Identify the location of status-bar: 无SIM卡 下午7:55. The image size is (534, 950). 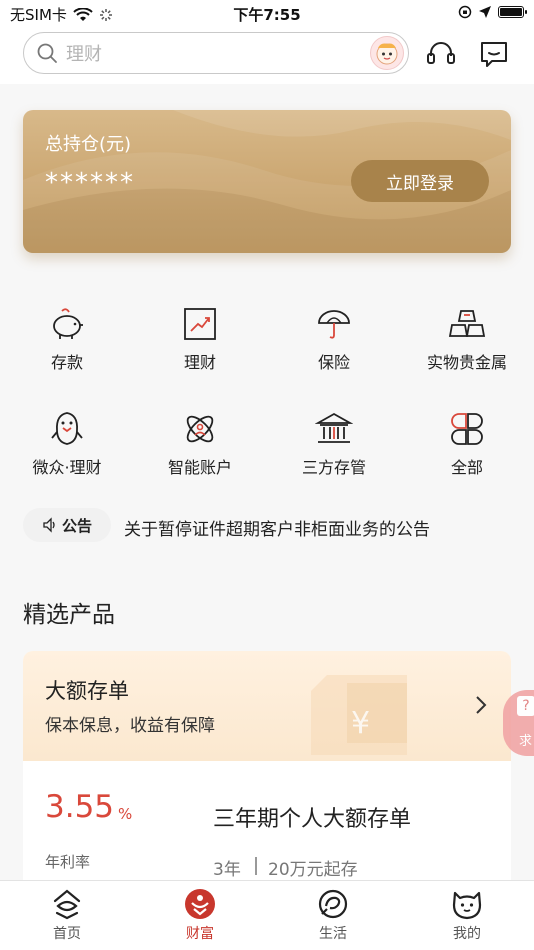
(267, 14).